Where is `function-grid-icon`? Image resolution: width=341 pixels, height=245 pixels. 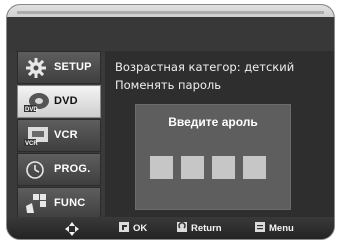
function-grid-icon is located at coordinates (36, 203).